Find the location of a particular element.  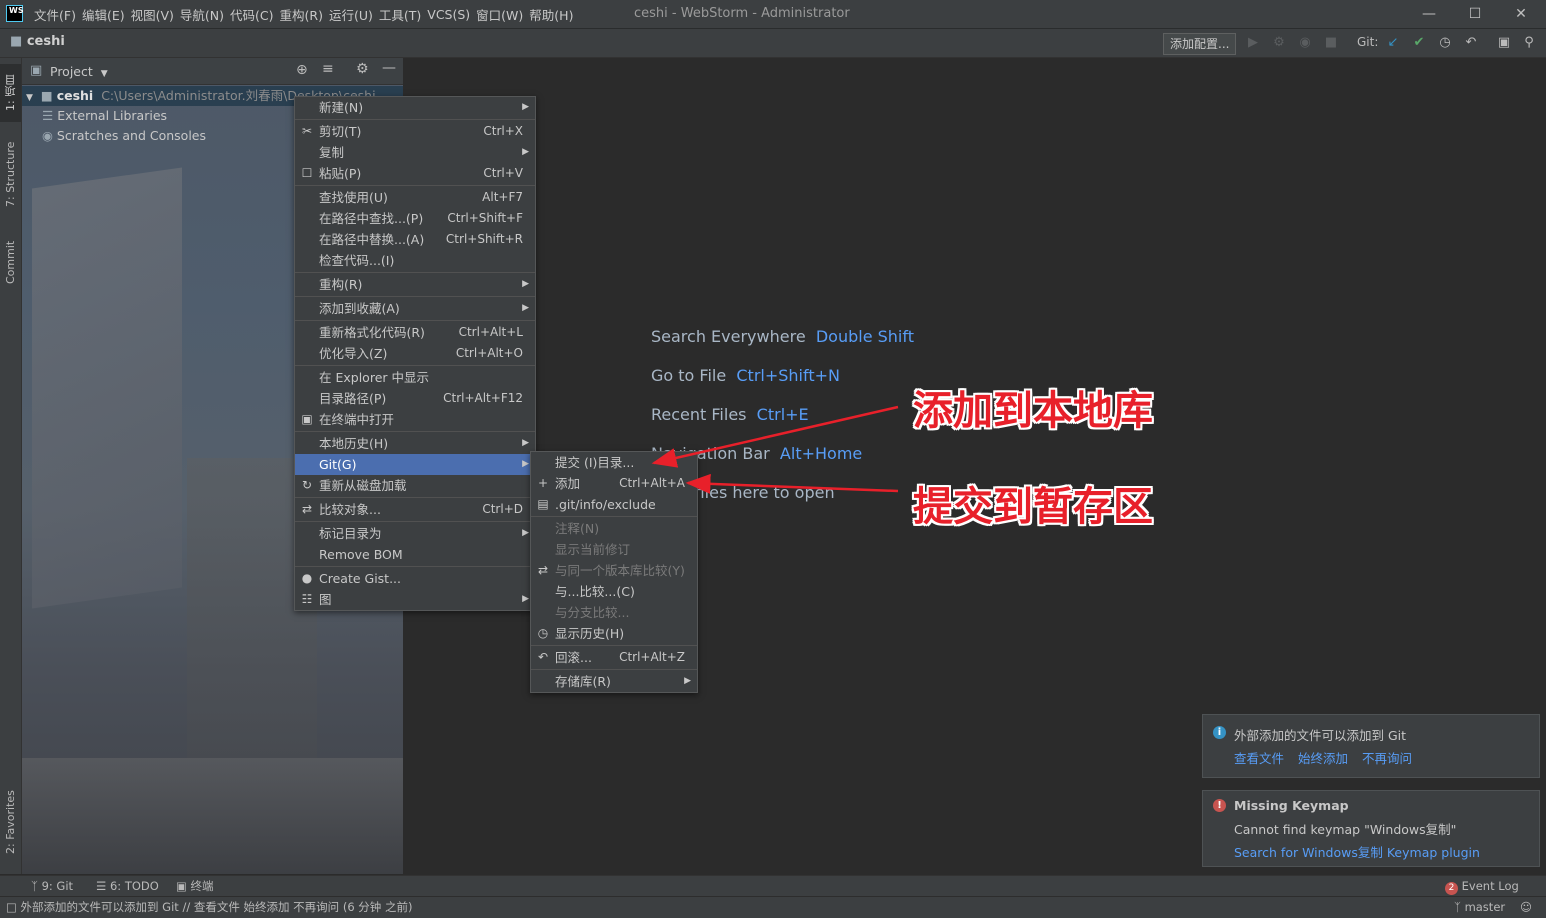

project-panel-header: ▣ Project ▼ ⊕ ≡ ⚙ — is located at coordinates (212, 71).